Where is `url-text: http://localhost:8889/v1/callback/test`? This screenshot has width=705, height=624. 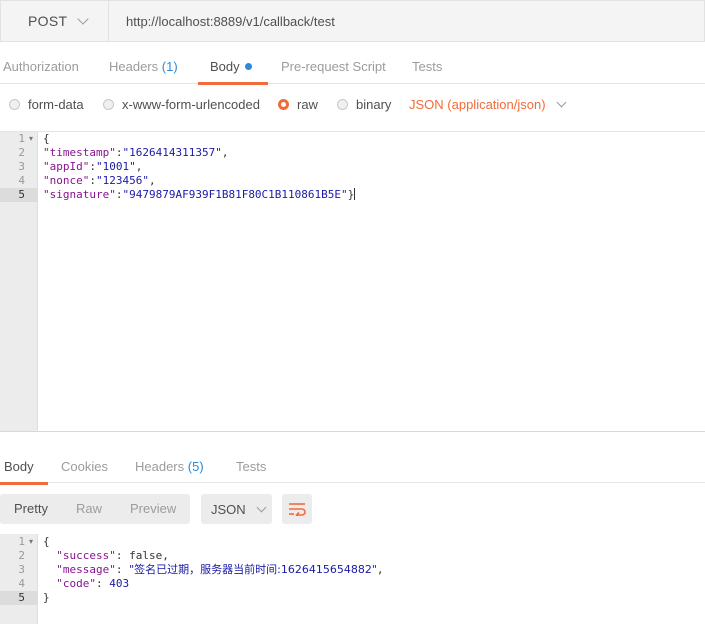 url-text: http://localhost:8889/v1/callback/test is located at coordinates (230, 21).